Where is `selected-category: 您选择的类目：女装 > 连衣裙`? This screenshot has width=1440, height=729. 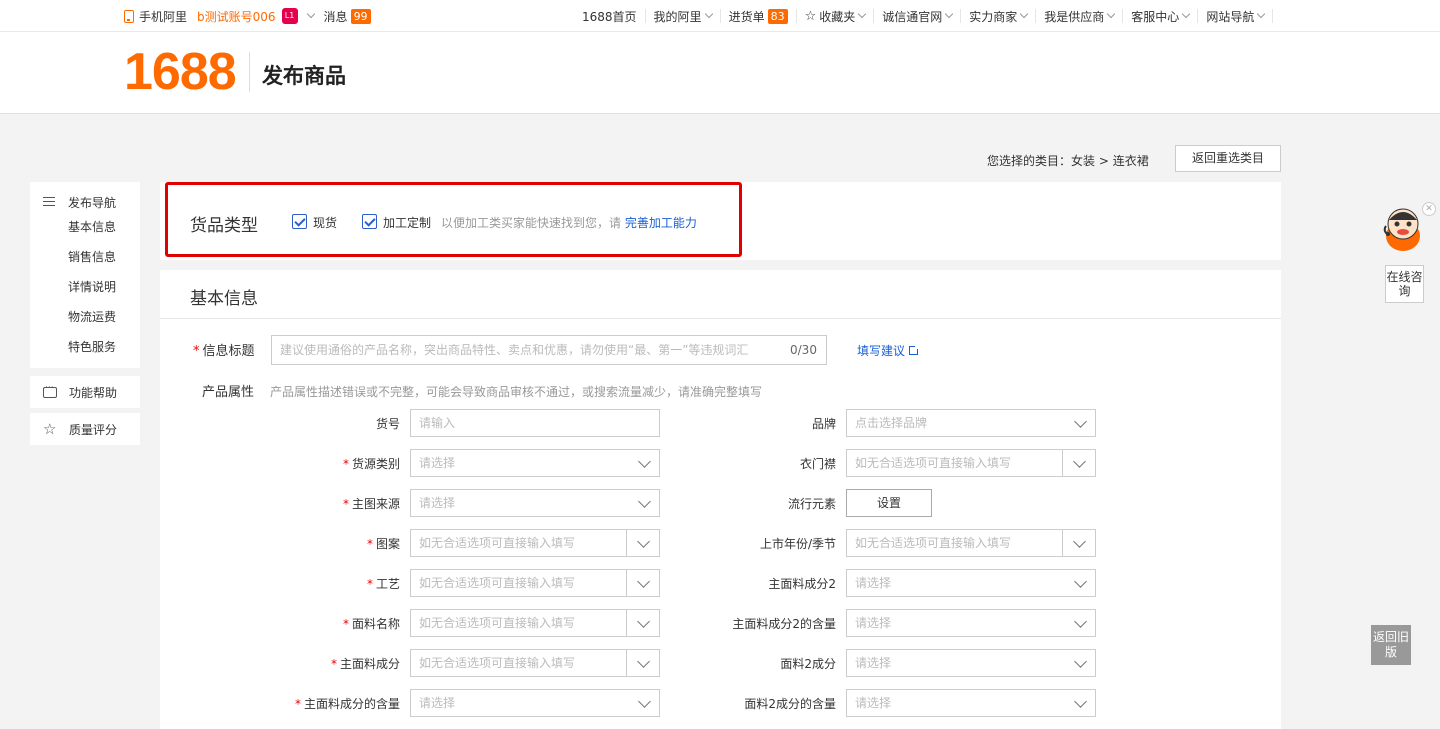
selected-category: 您选择的类目：女装 > 连衣裙 is located at coordinates (1068, 161).